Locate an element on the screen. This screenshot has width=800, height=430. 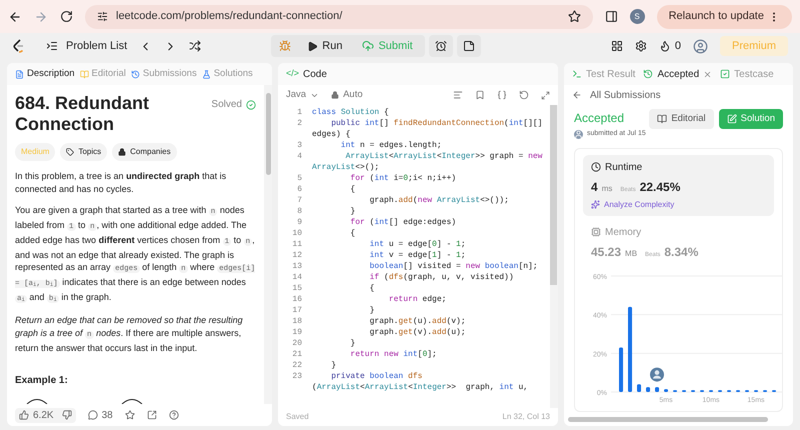
comment-icon is located at coordinates (93, 415).